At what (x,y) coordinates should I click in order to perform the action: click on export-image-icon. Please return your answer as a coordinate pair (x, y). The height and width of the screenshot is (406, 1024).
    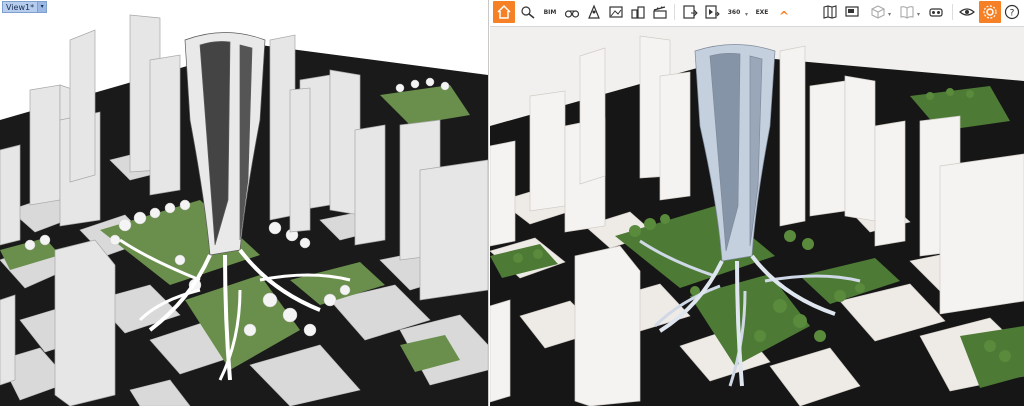
    Looking at the image, I should click on (690, 12).